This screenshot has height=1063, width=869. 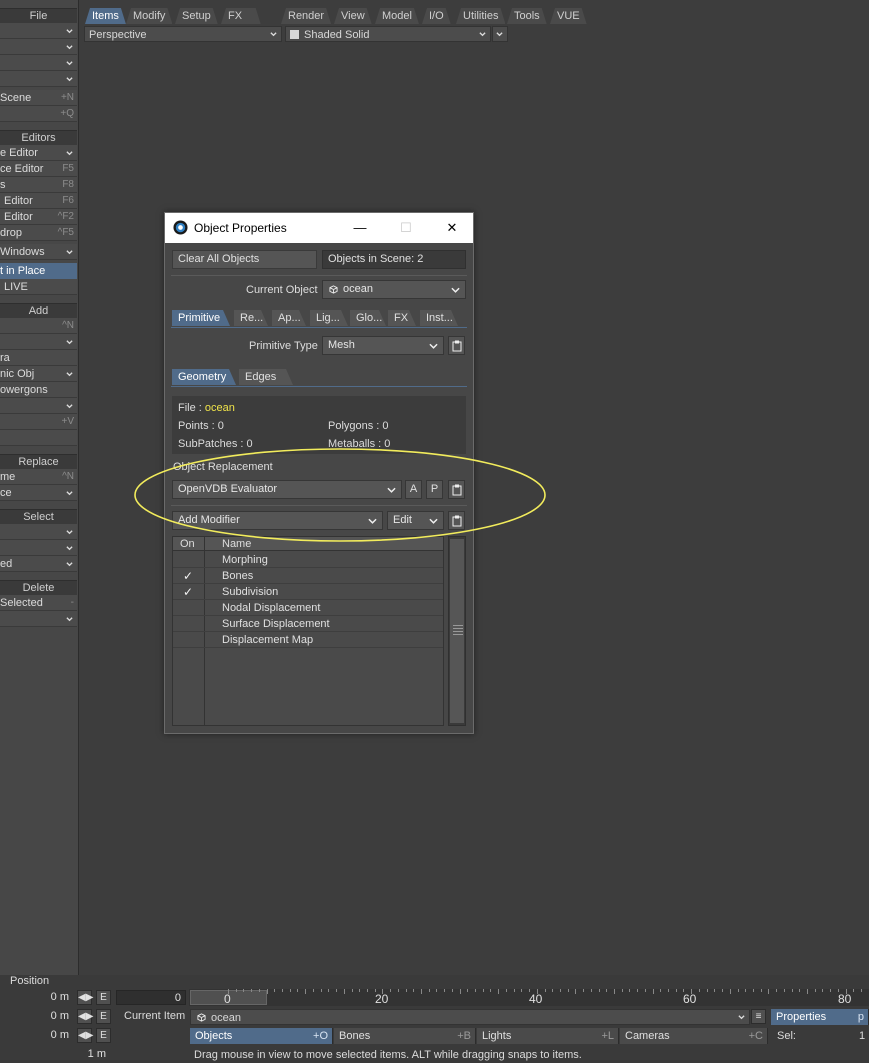 I want to click on column-name: Name, so click(x=236, y=544).